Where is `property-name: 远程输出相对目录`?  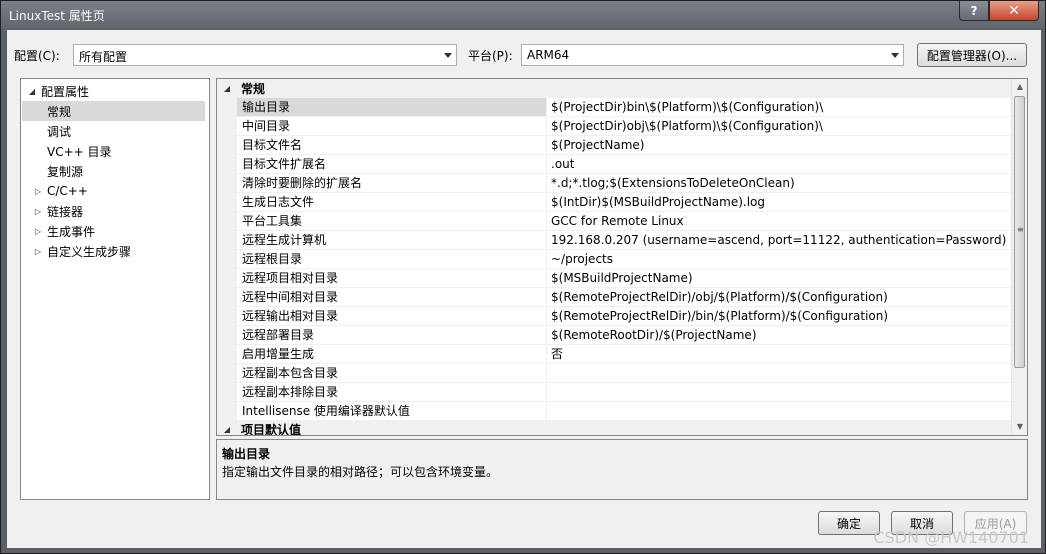 property-name: 远程输出相对目录 is located at coordinates (392, 316).